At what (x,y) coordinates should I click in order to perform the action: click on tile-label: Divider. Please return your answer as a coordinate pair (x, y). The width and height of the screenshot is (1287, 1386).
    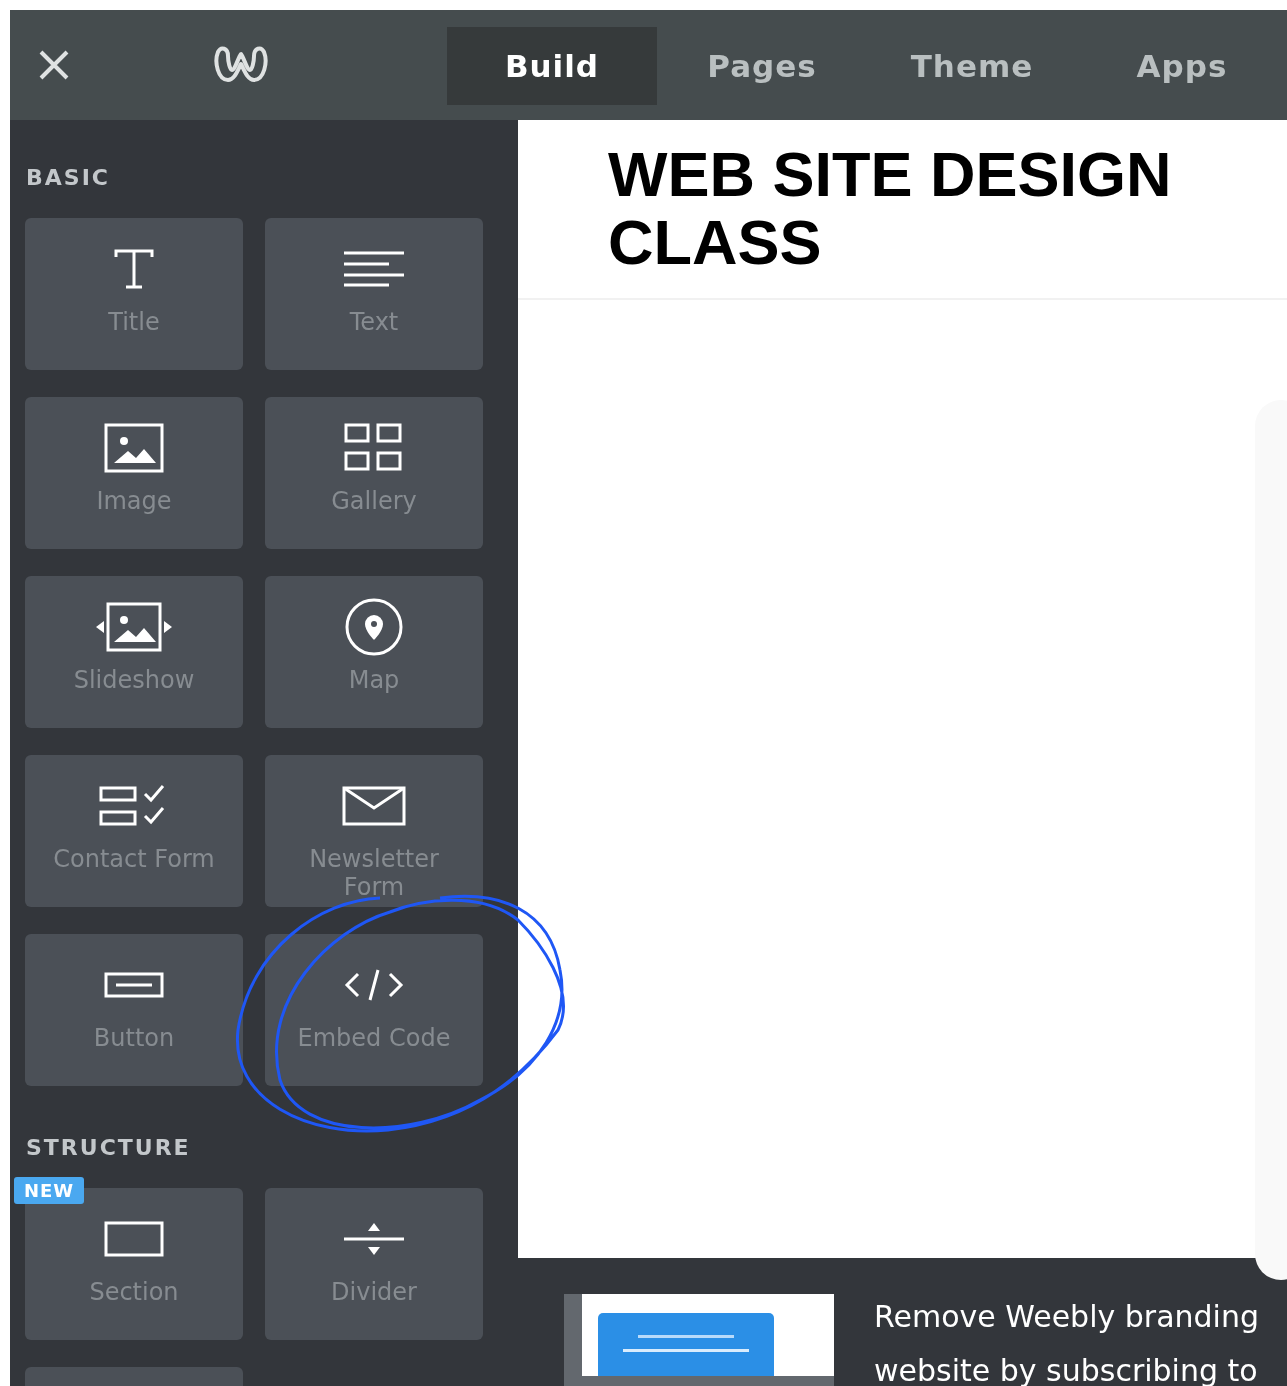
    Looking at the image, I should click on (374, 1292).